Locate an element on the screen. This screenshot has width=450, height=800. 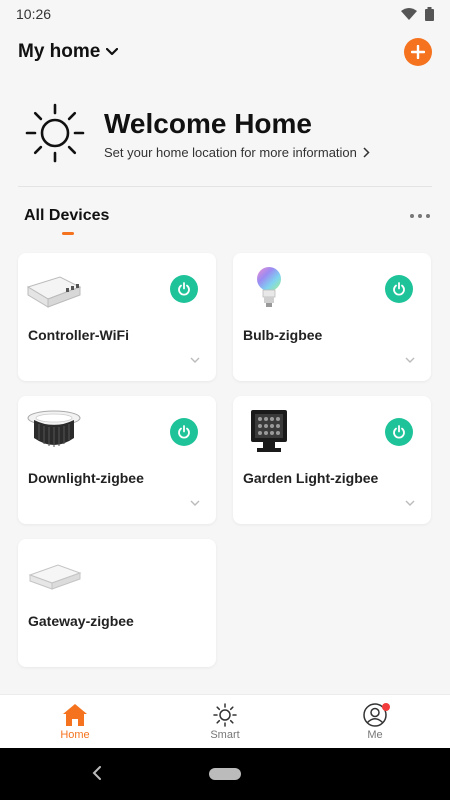
tab-label: Home is located at coordinates (75, 734).